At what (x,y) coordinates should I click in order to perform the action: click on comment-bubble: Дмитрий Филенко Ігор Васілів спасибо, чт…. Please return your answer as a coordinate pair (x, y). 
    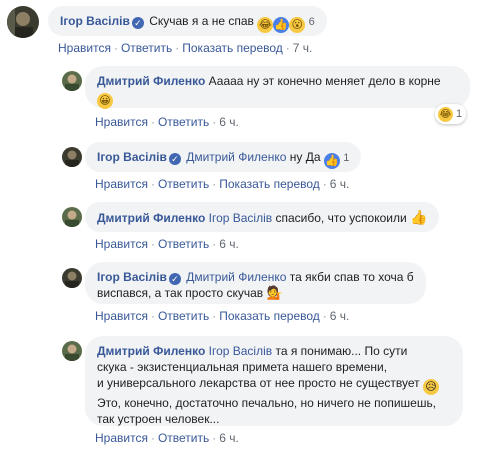
    Looking at the image, I should click on (262, 217).